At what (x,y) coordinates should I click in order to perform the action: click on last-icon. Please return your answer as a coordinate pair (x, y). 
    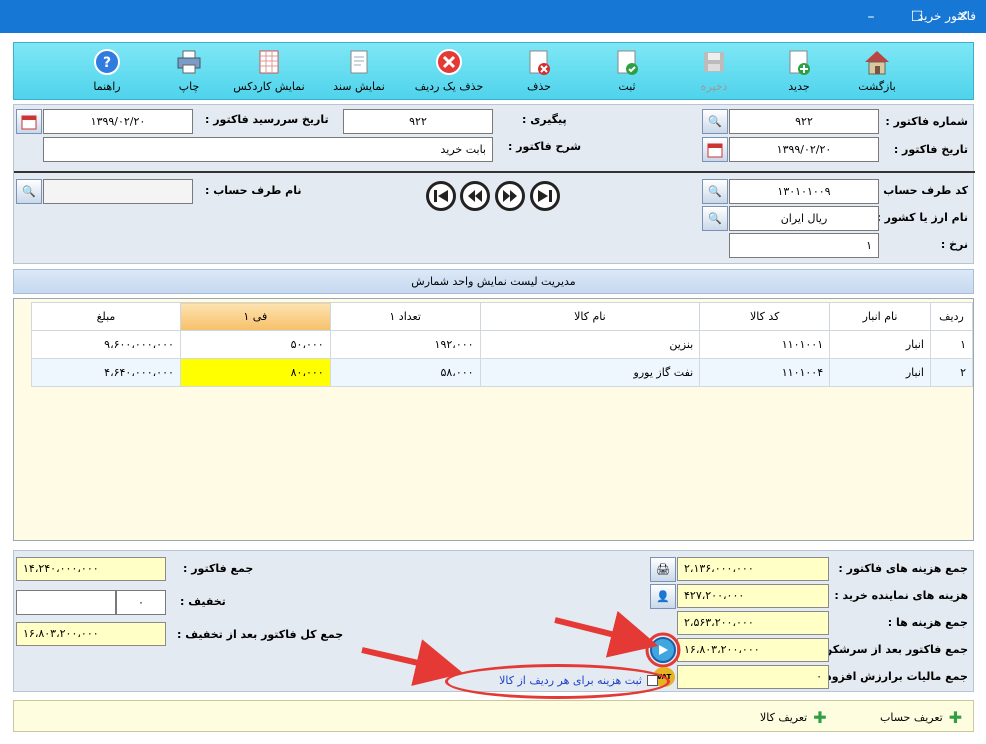
    Looking at the image, I should click on (545, 196).